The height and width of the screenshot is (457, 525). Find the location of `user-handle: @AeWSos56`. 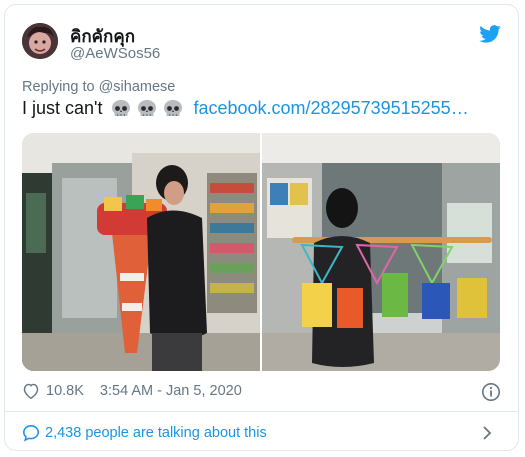

user-handle: @AeWSos56 is located at coordinates (115, 53).